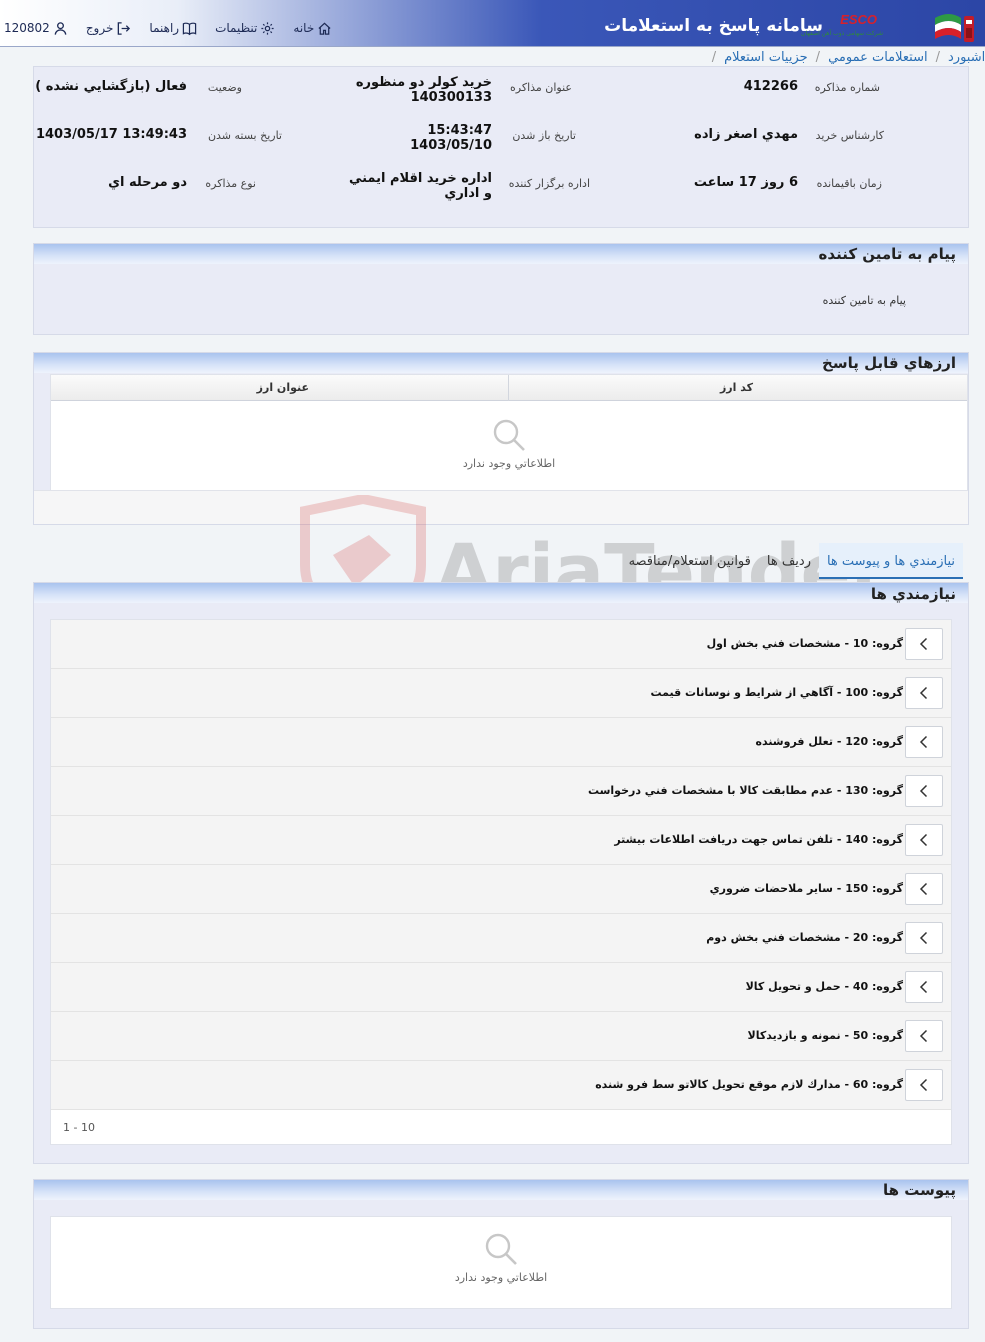  What do you see at coordinates (766, 57) in the screenshot?
I see `breadcrumb-current: جزييات استعلام` at bounding box center [766, 57].